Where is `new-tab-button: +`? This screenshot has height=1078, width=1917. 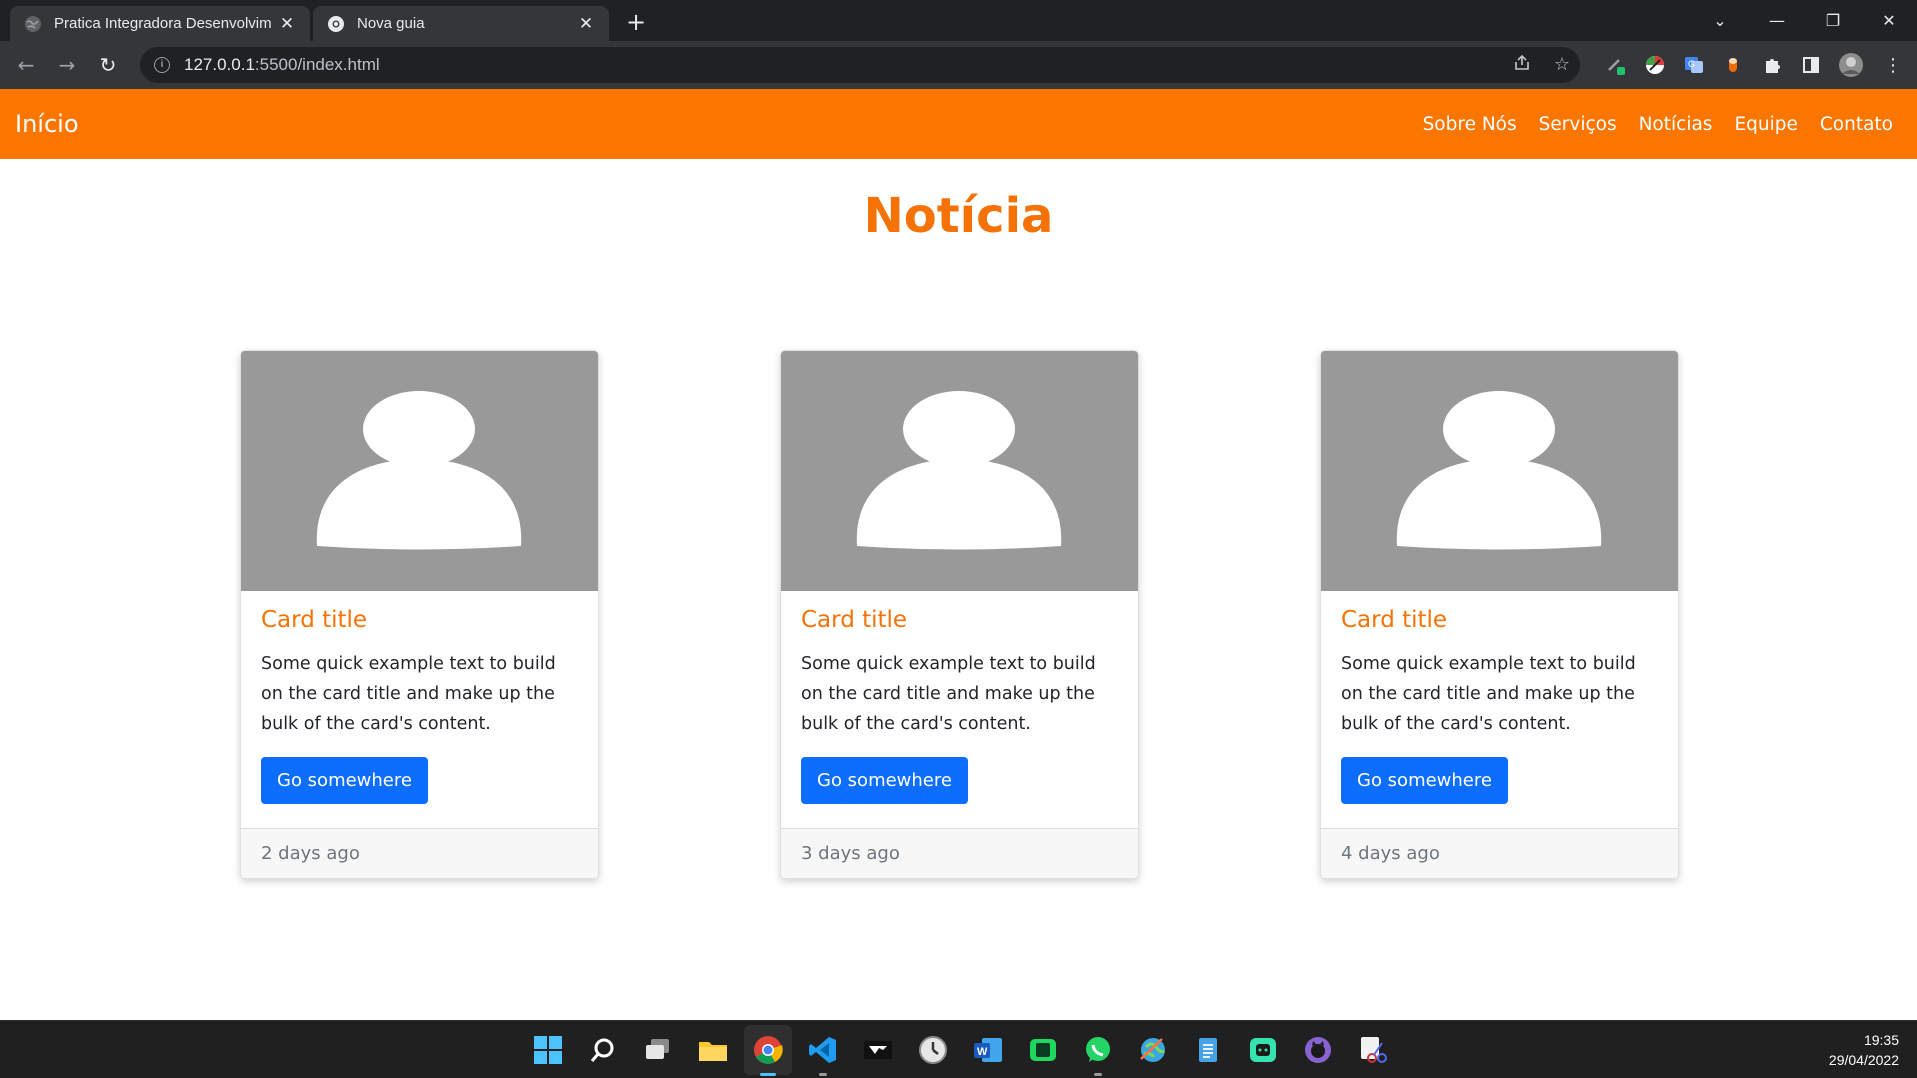
new-tab-button: + is located at coordinates (636, 22).